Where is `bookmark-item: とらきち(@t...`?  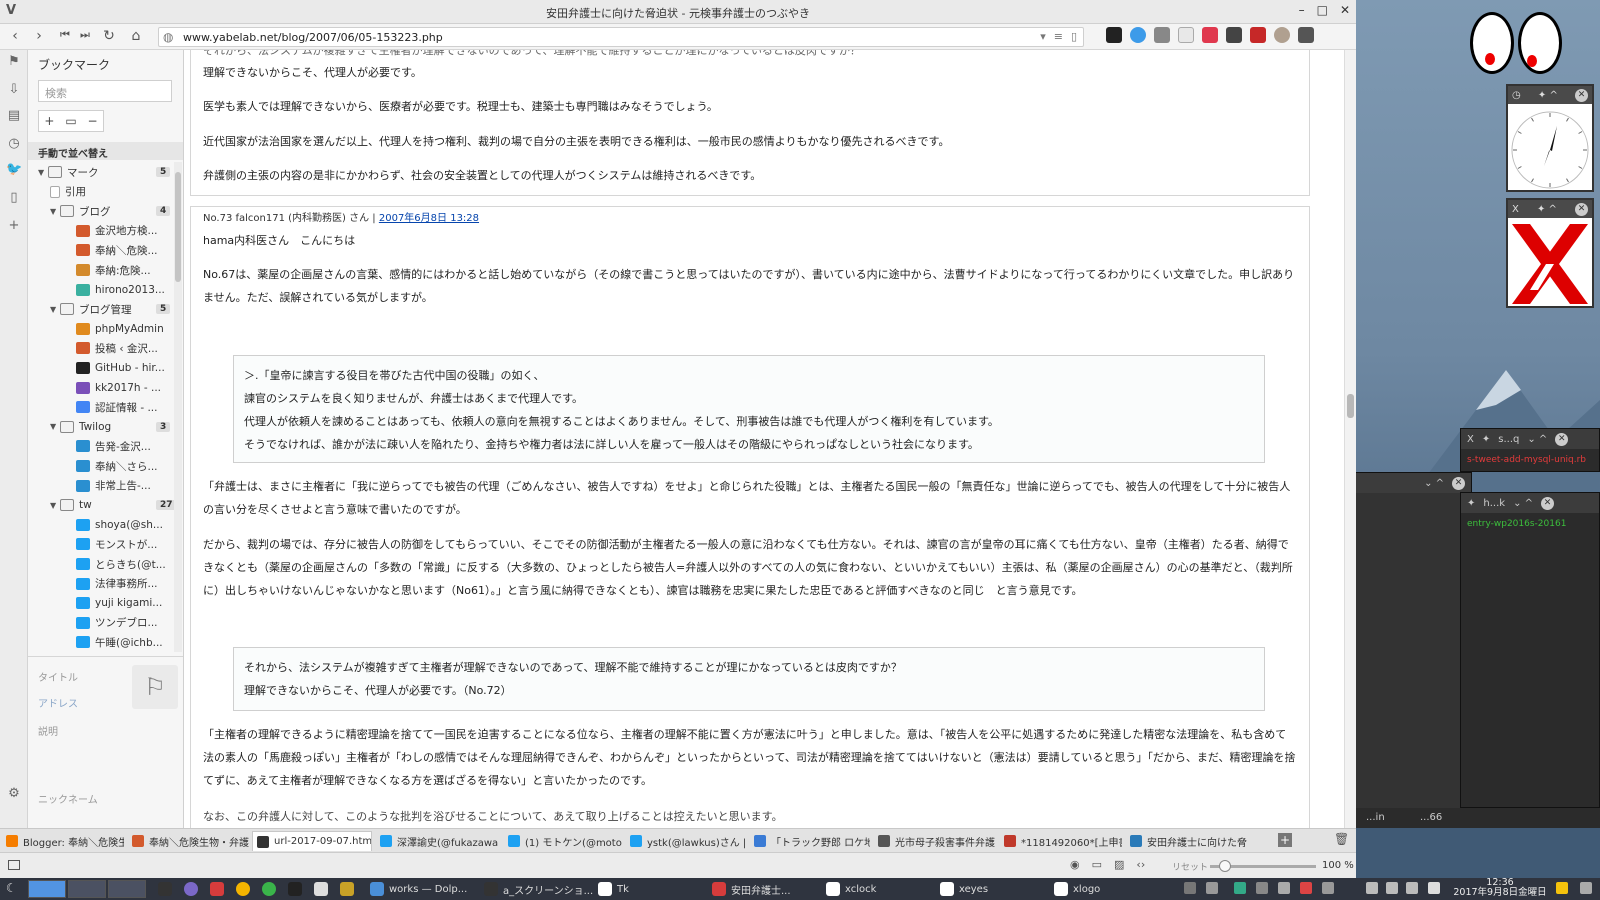
bookmark-item: とらきち(@t... is located at coordinates (121, 564).